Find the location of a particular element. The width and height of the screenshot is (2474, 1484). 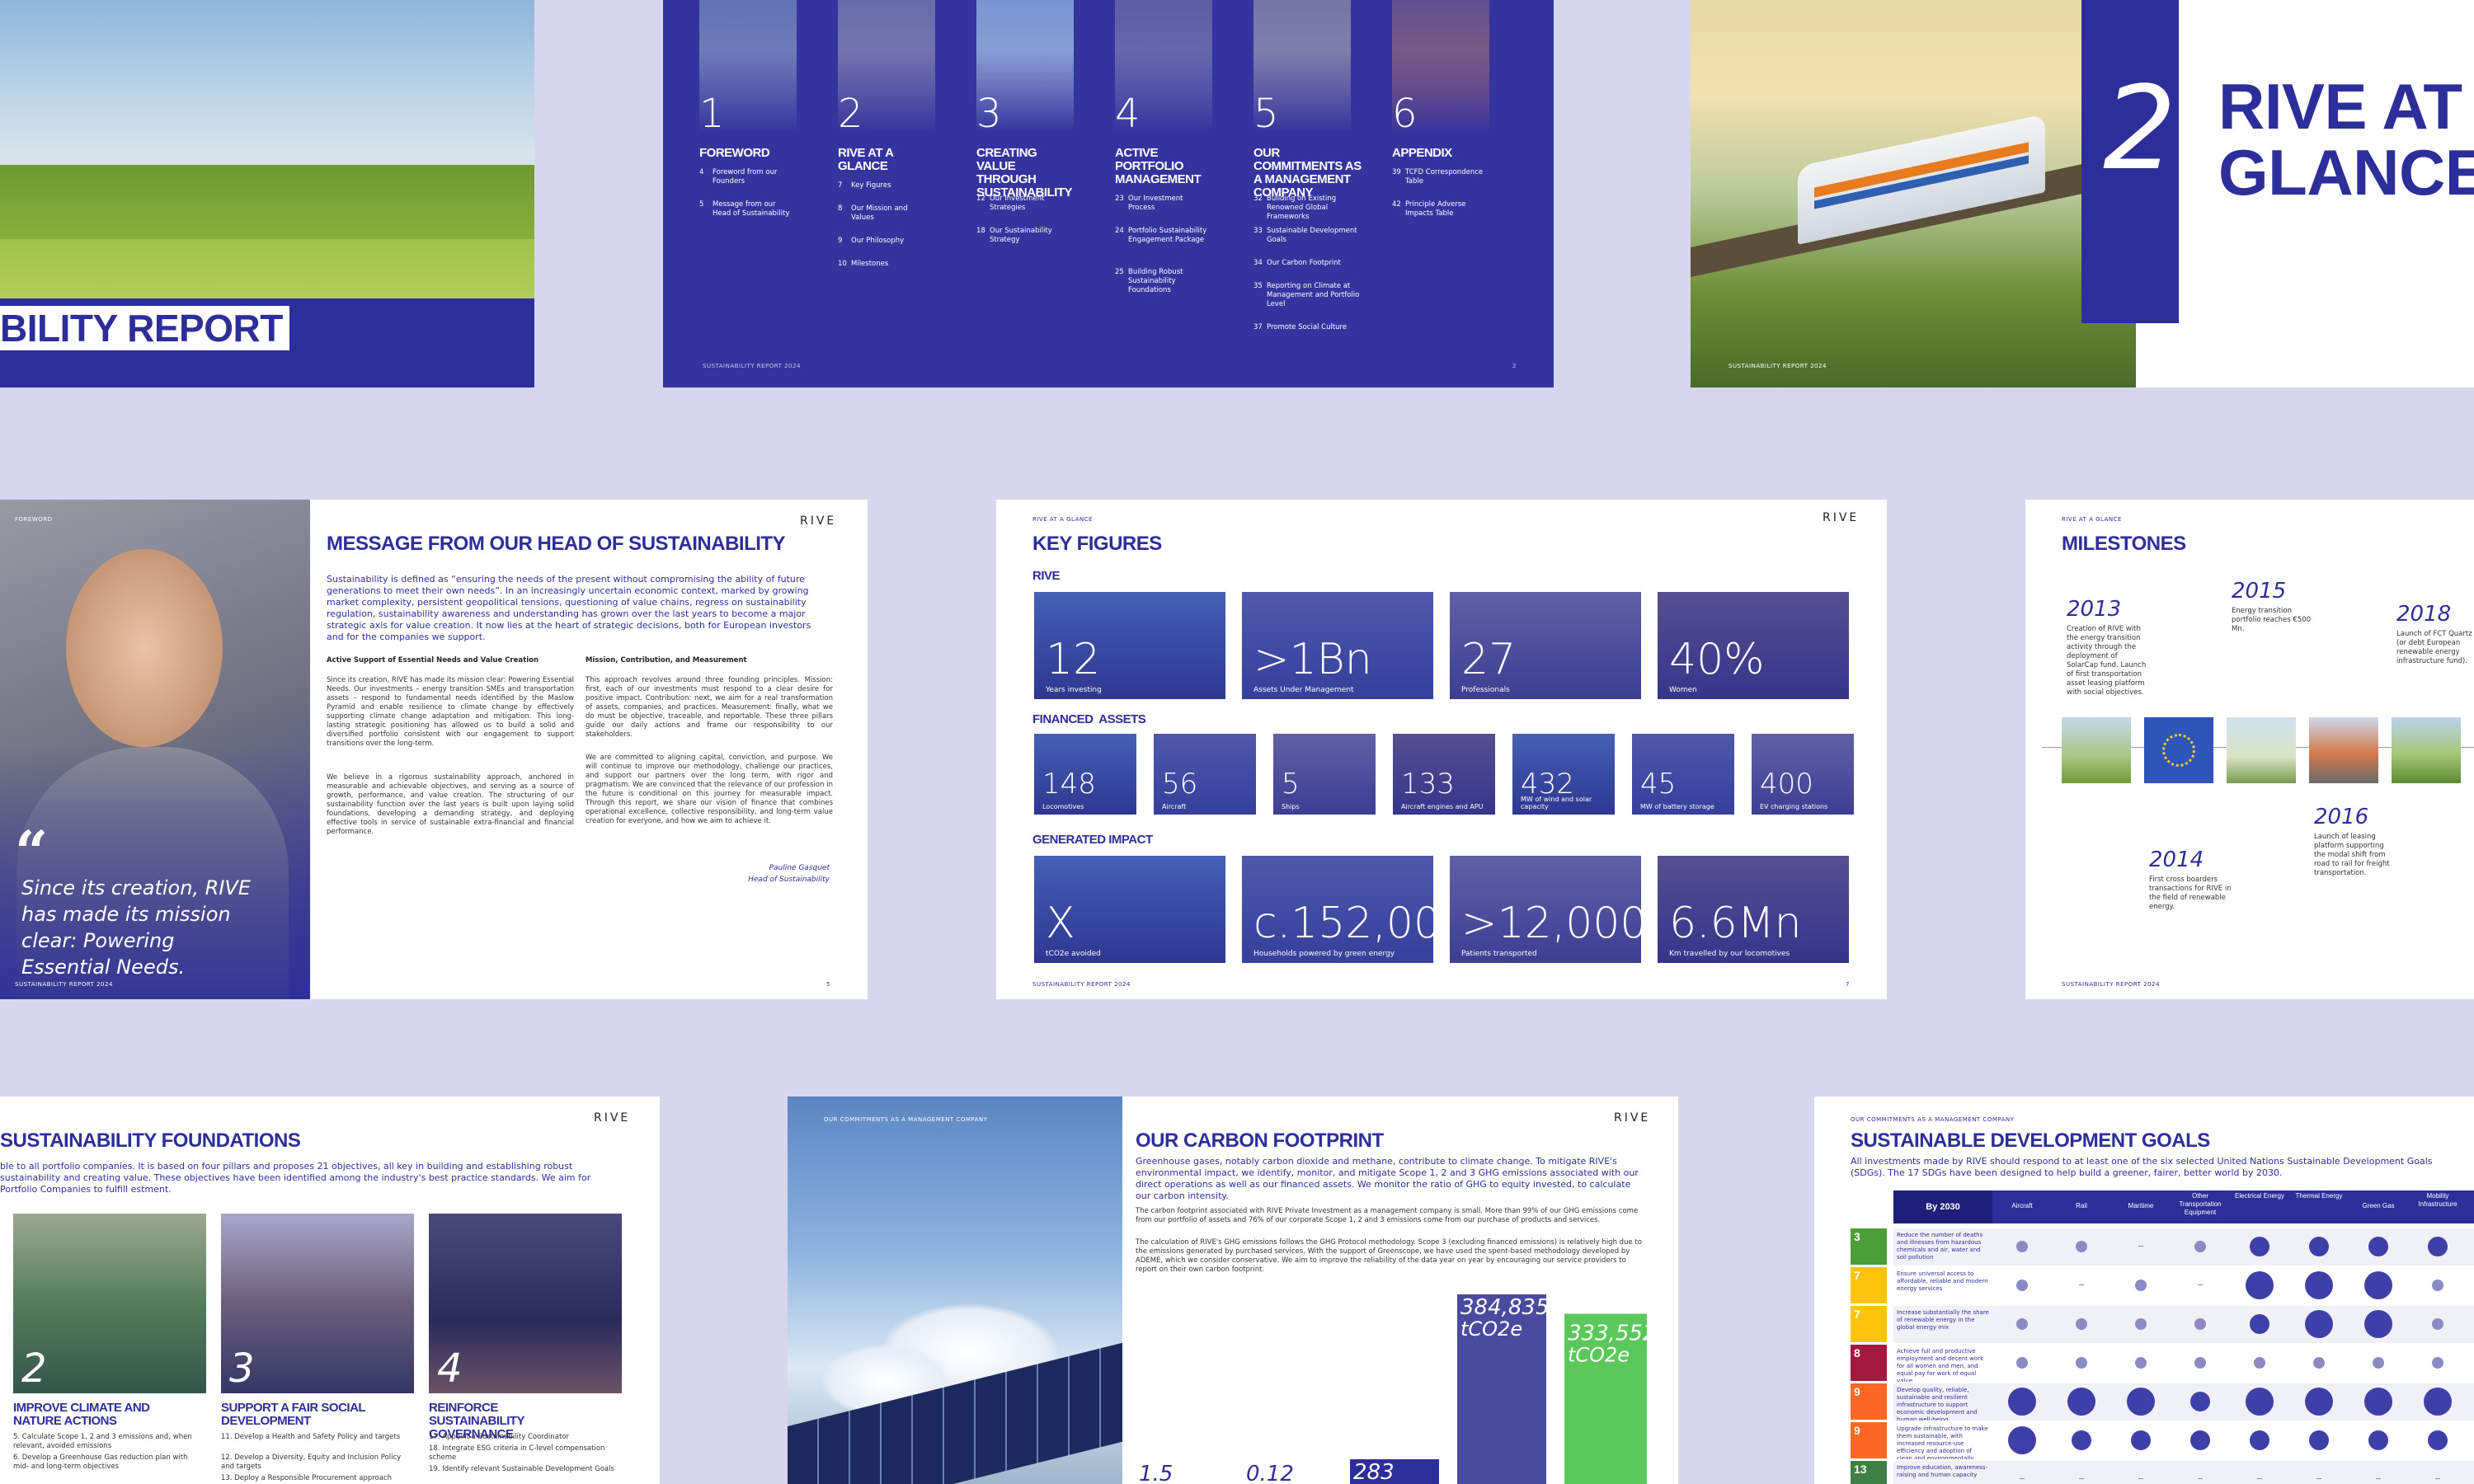

milestone-year: 2014 is located at coordinates (2176, 860).